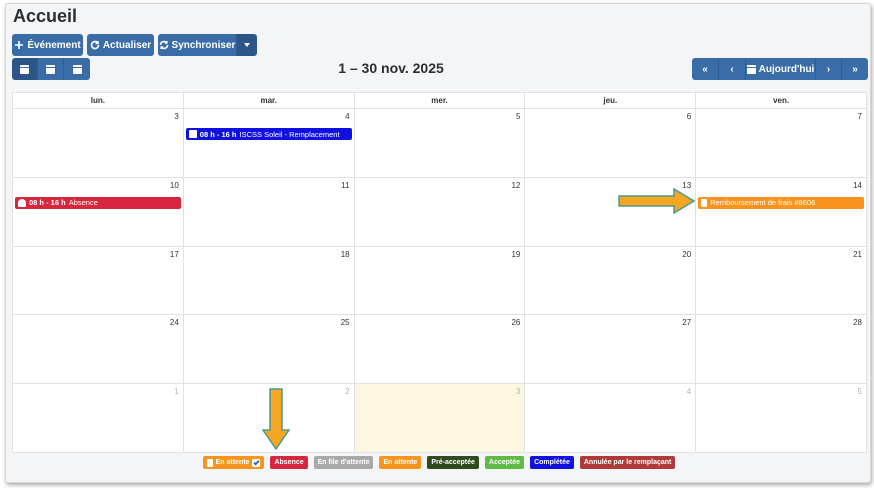 Image resolution: width=874 pixels, height=488 pixels. What do you see at coordinates (98, 281) in the screenshot?
I see `day-cell: 17` at bounding box center [98, 281].